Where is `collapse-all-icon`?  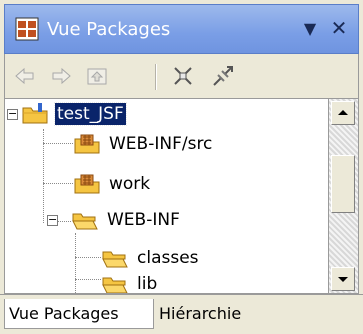
collapse-all-icon is located at coordinates (183, 76).